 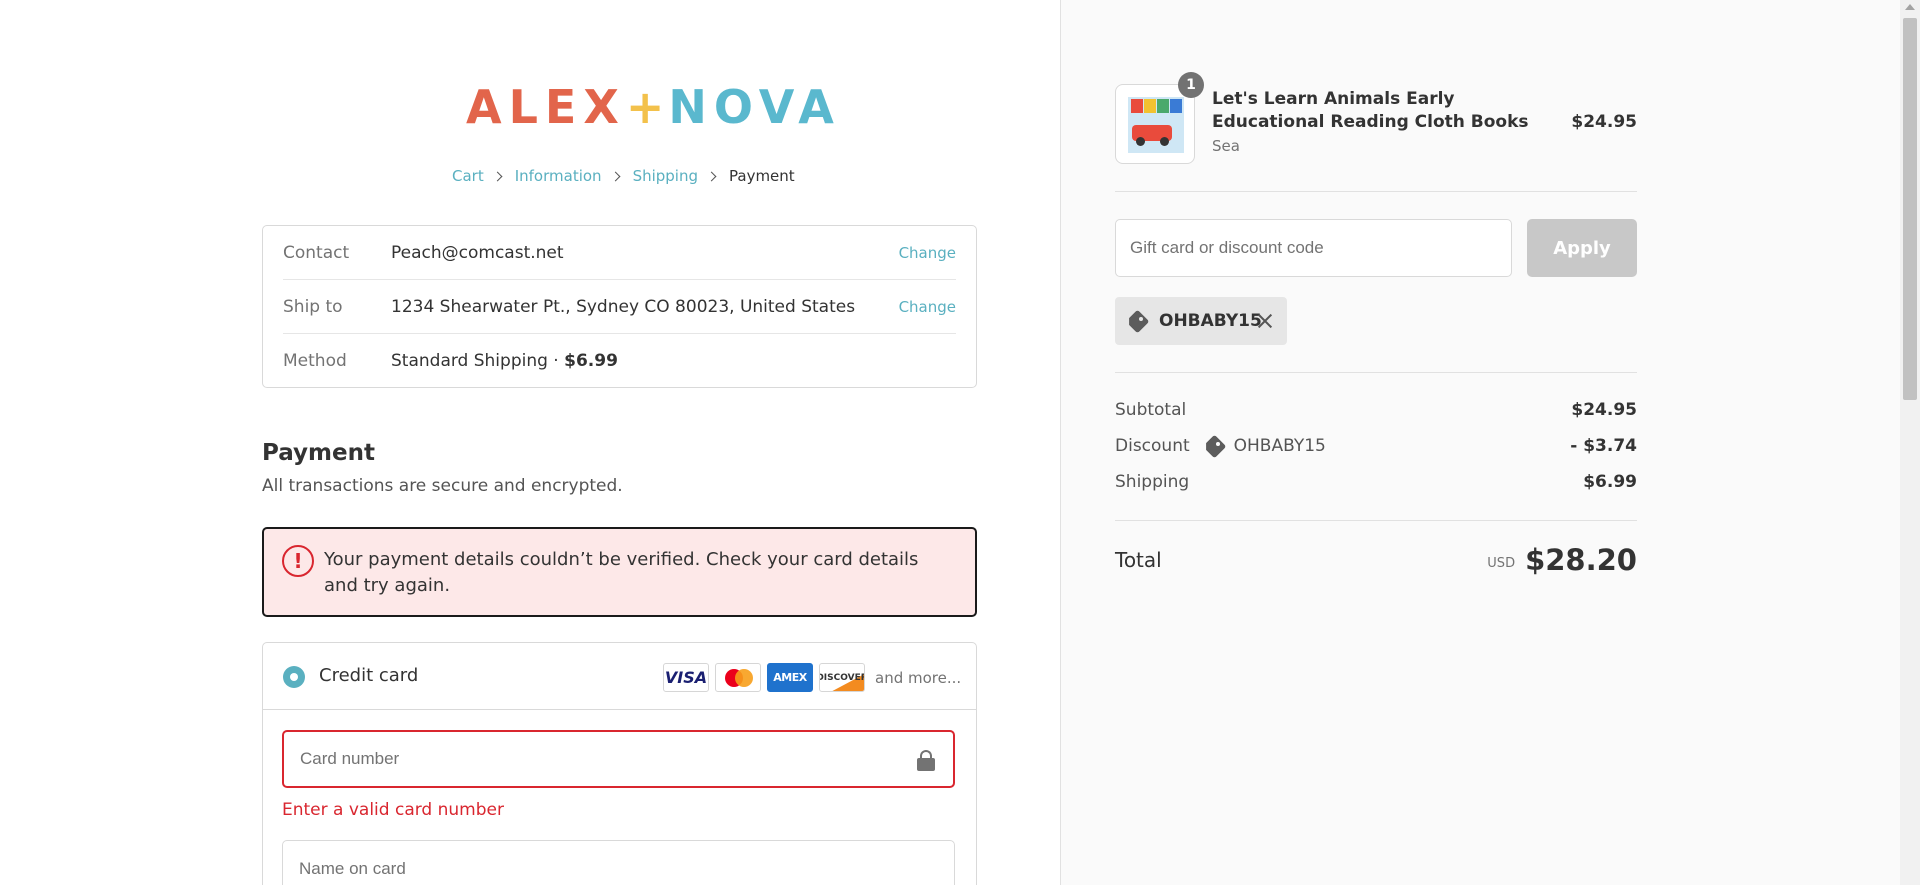 I want to click on breadcrumb: Cart Information Shipping Payment, so click(x=623, y=176).